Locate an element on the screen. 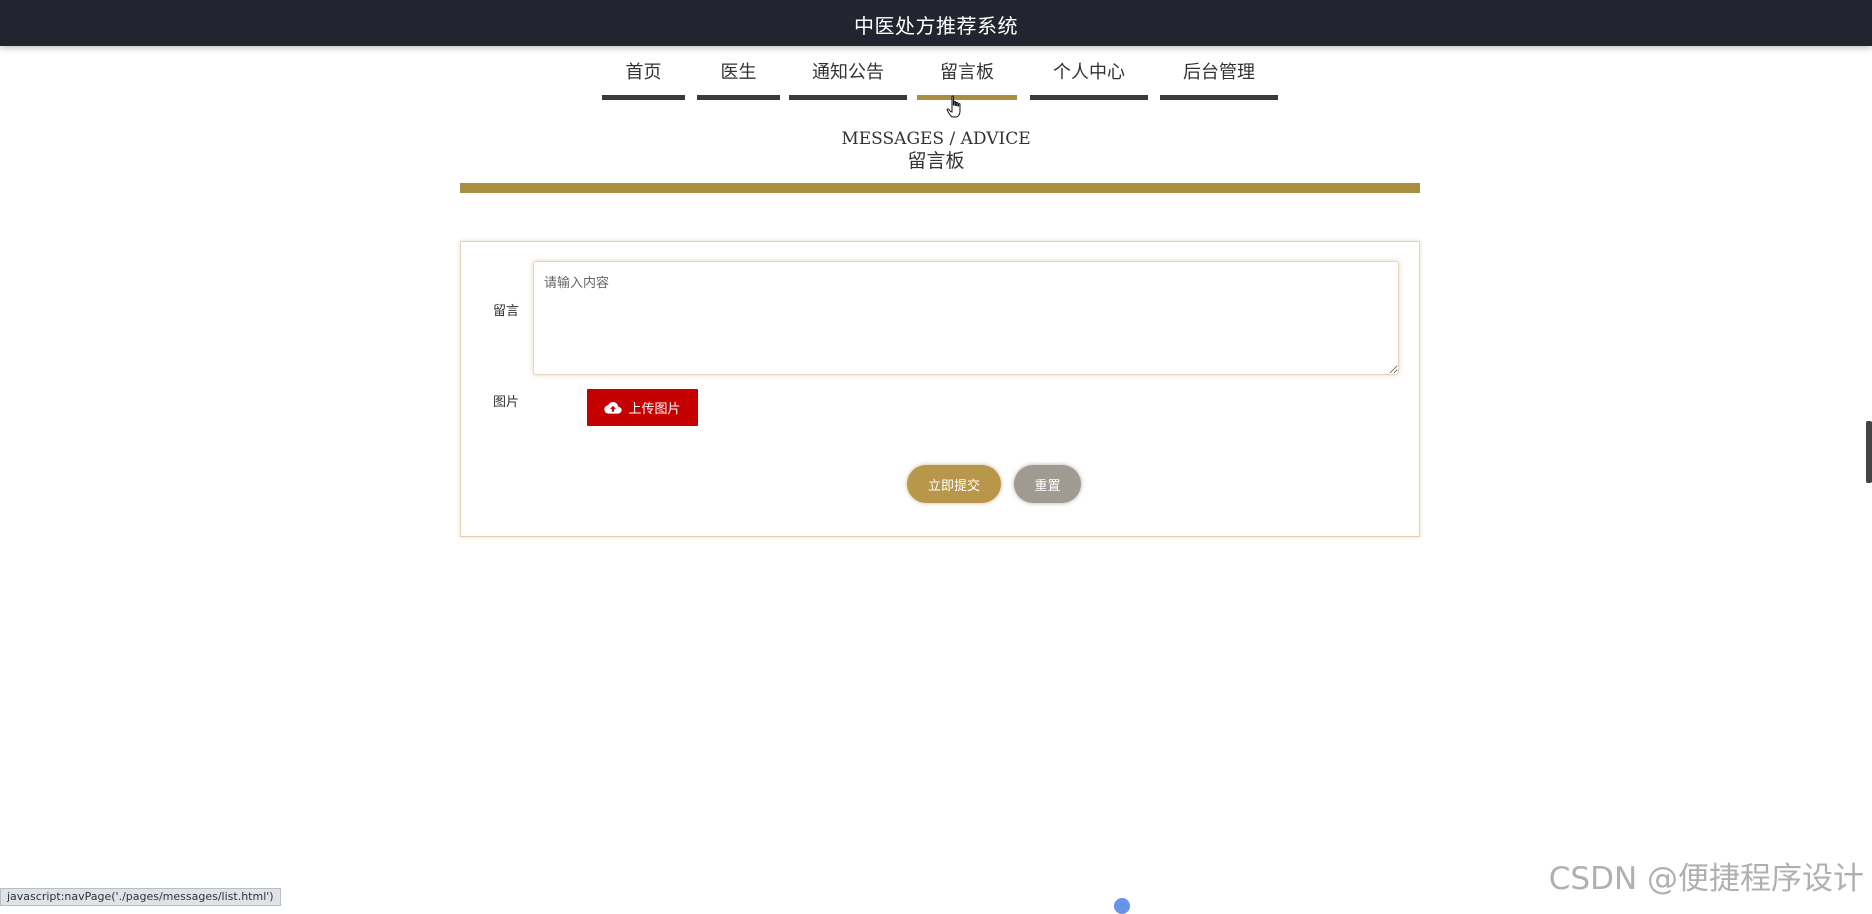  nav-item-notices: 通知公告 is located at coordinates (848, 80).